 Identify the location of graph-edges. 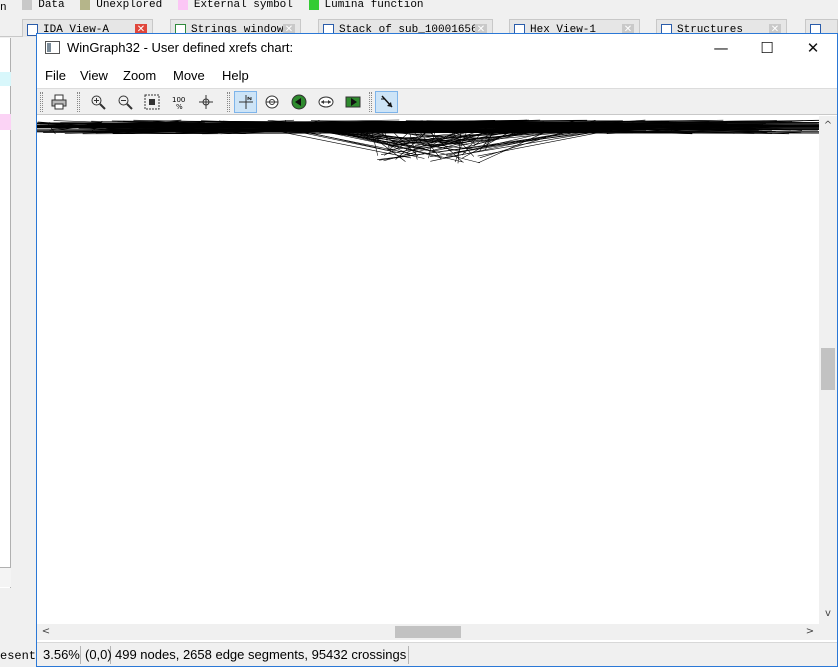
(428, 141).